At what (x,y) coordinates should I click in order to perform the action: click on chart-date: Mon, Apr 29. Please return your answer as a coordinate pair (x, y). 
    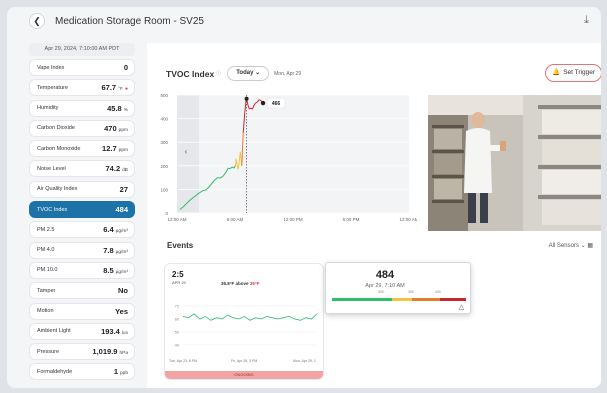
    Looking at the image, I should click on (288, 73).